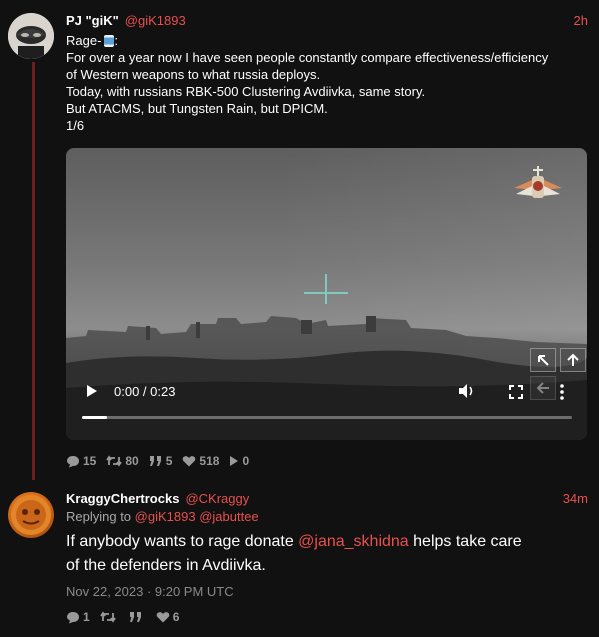  What do you see at coordinates (127, 617) in the screenshot?
I see `tweet-actions: 1 6` at bounding box center [127, 617].